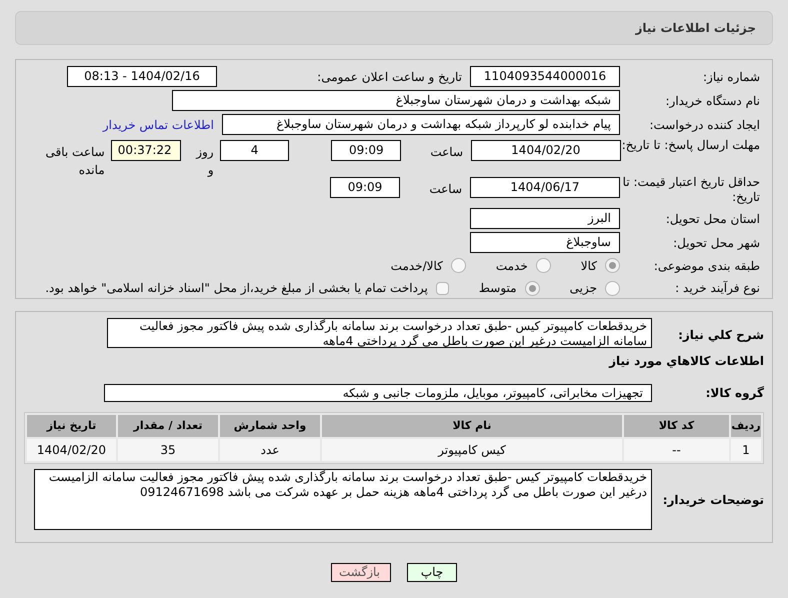 This screenshot has width=788, height=598. What do you see at coordinates (713, 500) in the screenshot?
I see `field-label: توضیحات خریدار:` at bounding box center [713, 500].